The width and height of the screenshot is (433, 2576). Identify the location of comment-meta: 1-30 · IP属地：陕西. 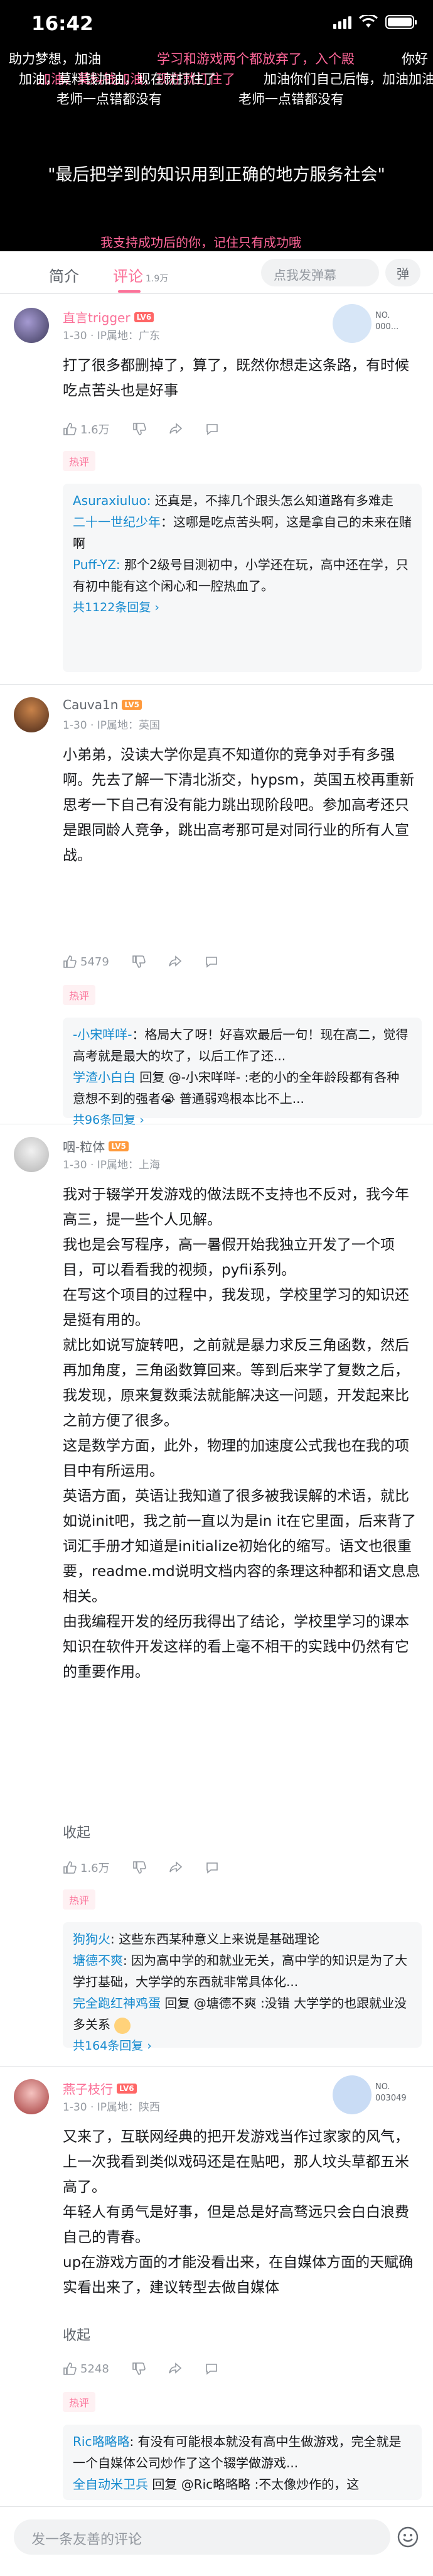
(112, 2107).